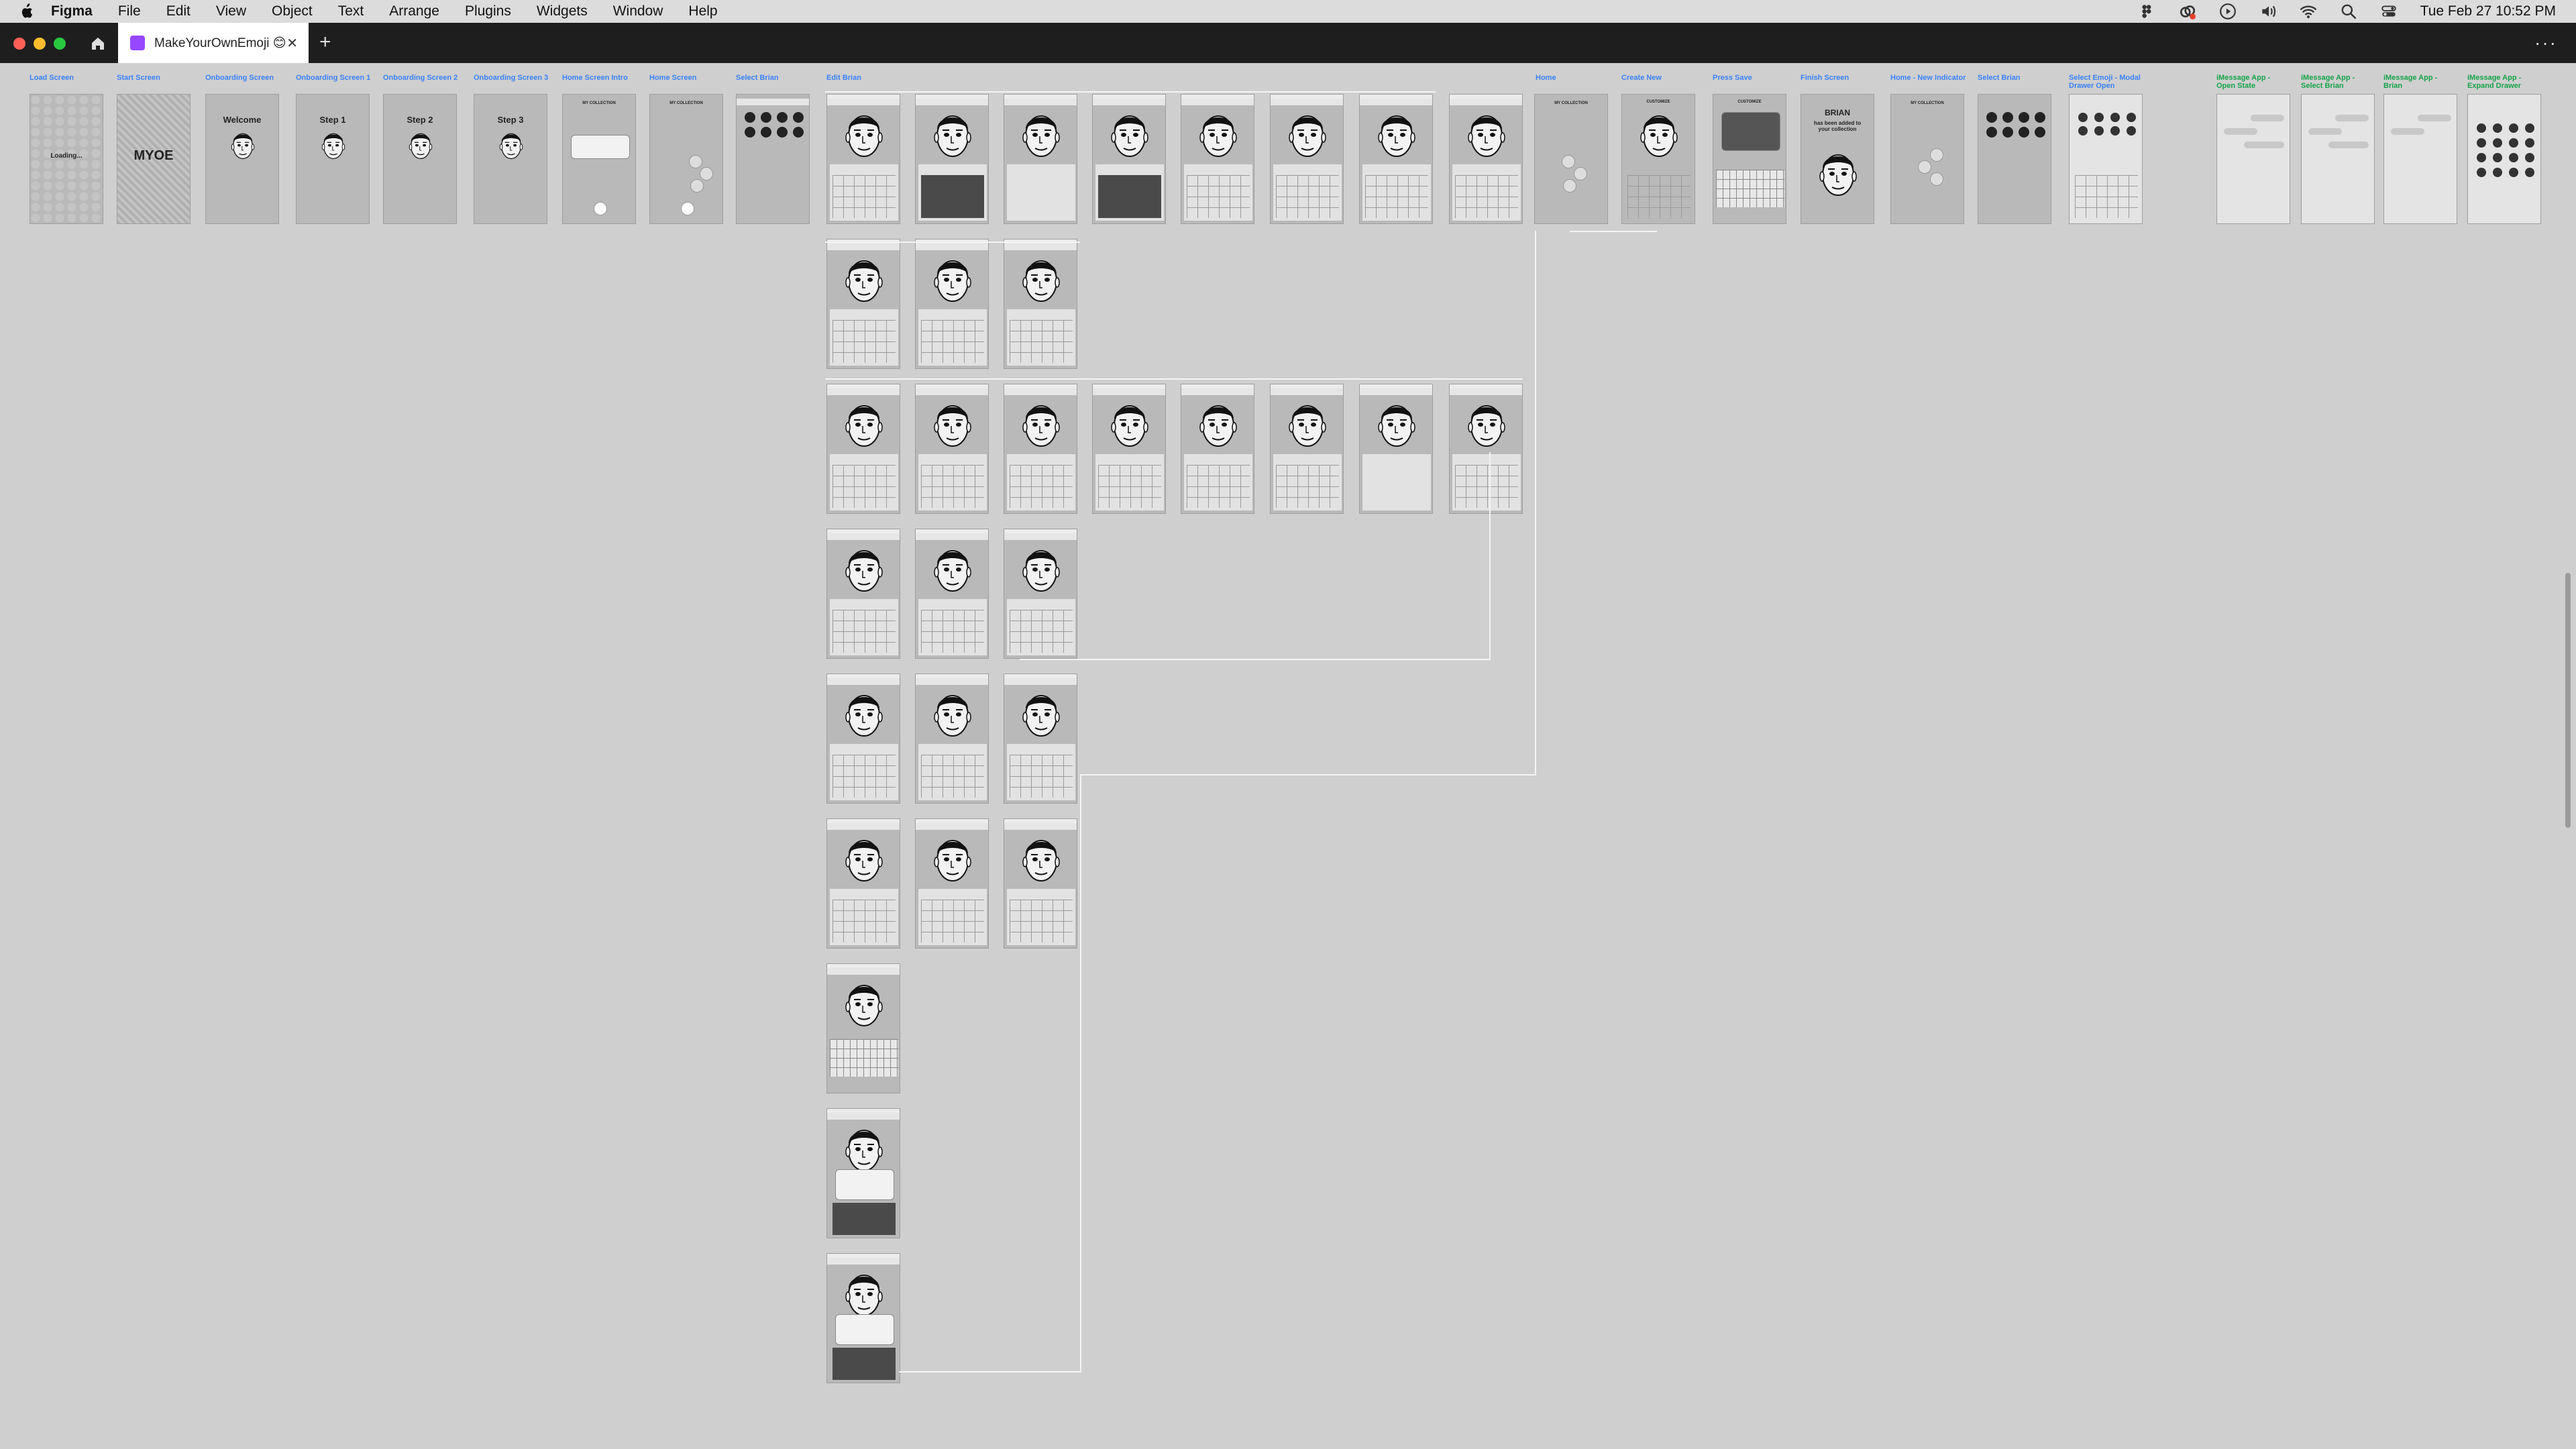  Describe the element at coordinates (129, 11) in the screenshot. I see `menu-file: File` at that location.